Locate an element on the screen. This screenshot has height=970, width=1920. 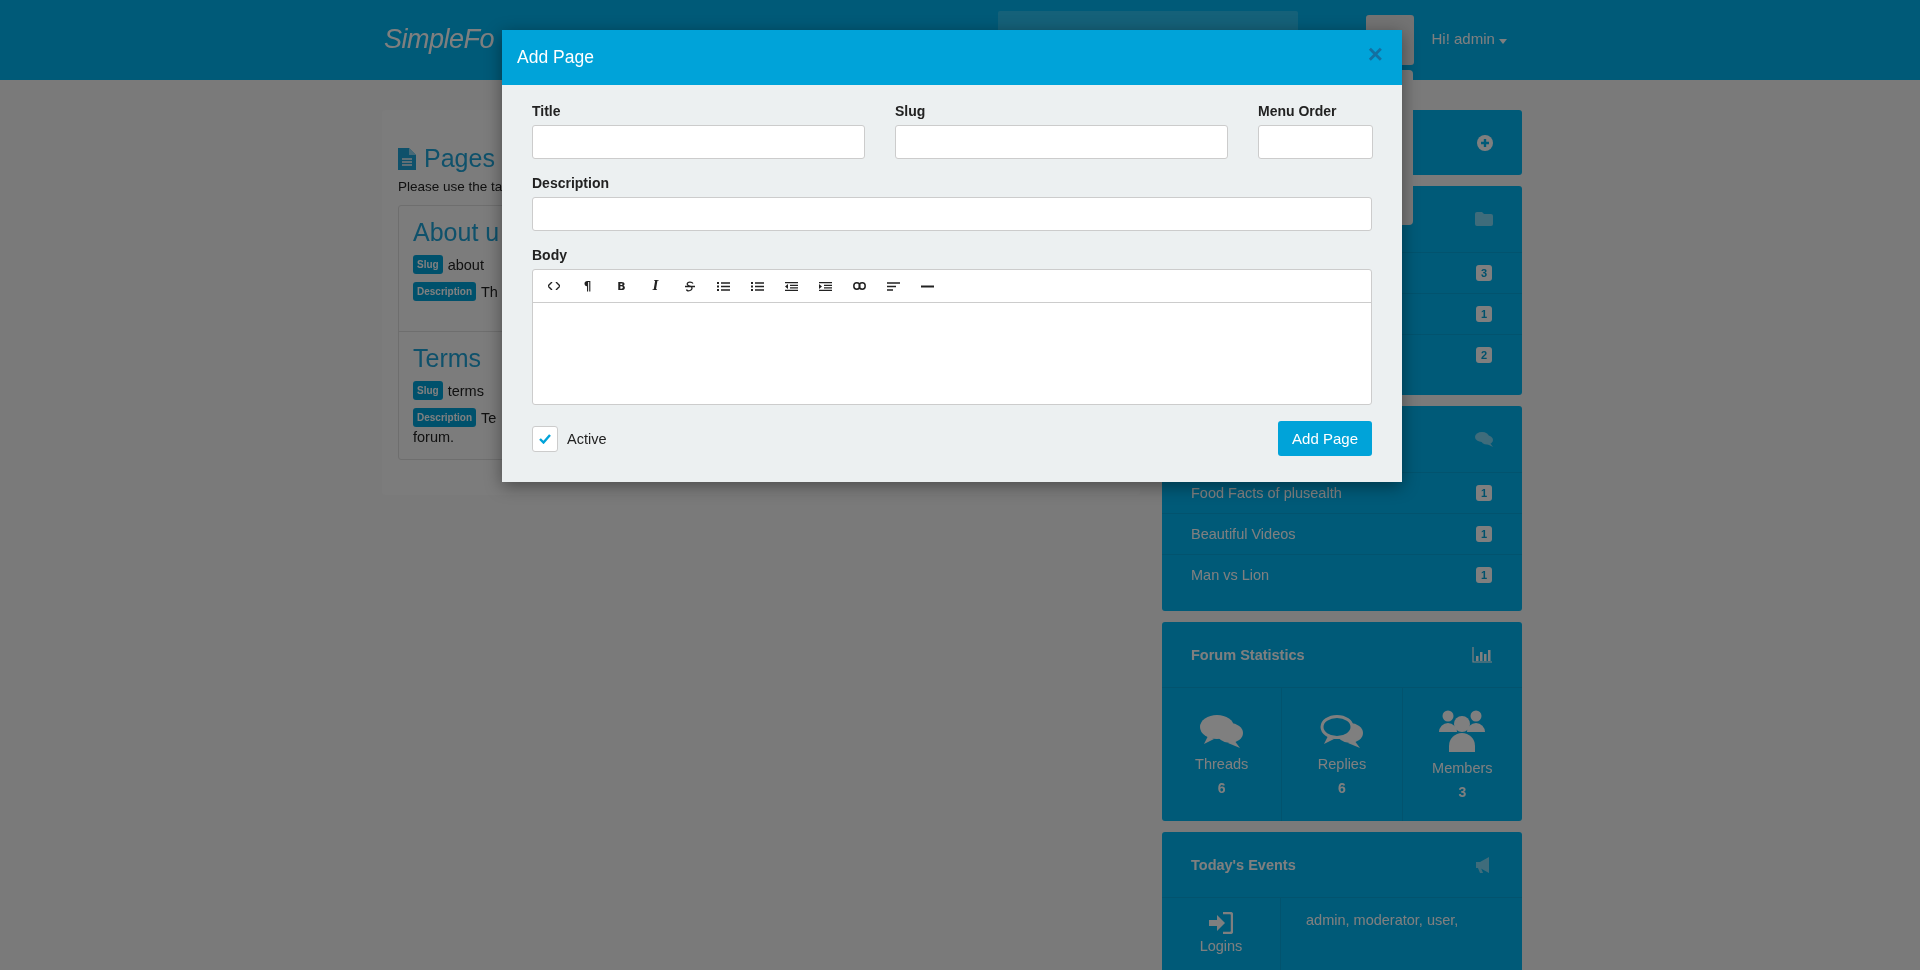
checkbox-label: Active is located at coordinates (587, 438).